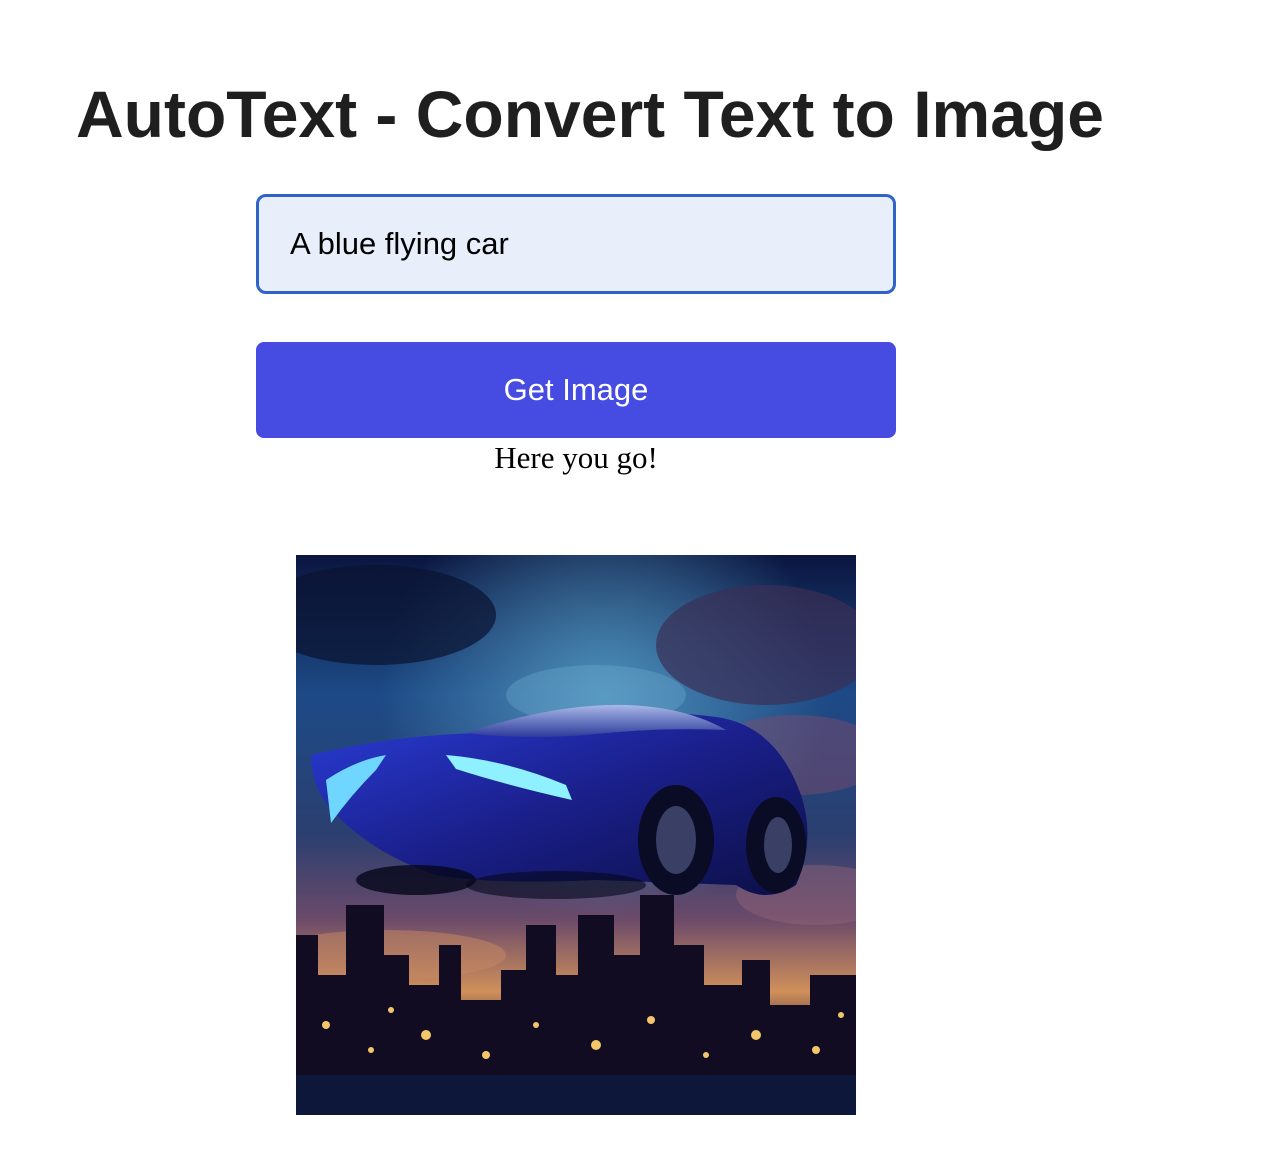 The width and height of the screenshot is (1278, 1170). I want to click on page-title: AutoText - Convert Text to Image, so click(590, 114).